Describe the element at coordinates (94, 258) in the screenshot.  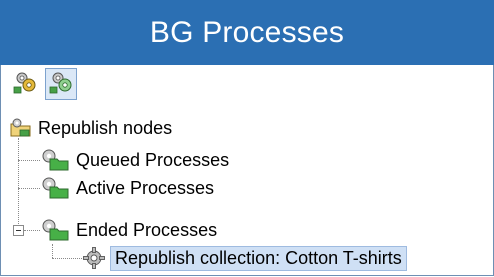
I see `gear-icon` at that location.